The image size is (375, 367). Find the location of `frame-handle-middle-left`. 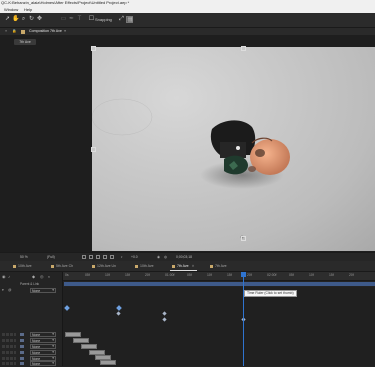

frame-handle-middle-left is located at coordinates (93, 149).